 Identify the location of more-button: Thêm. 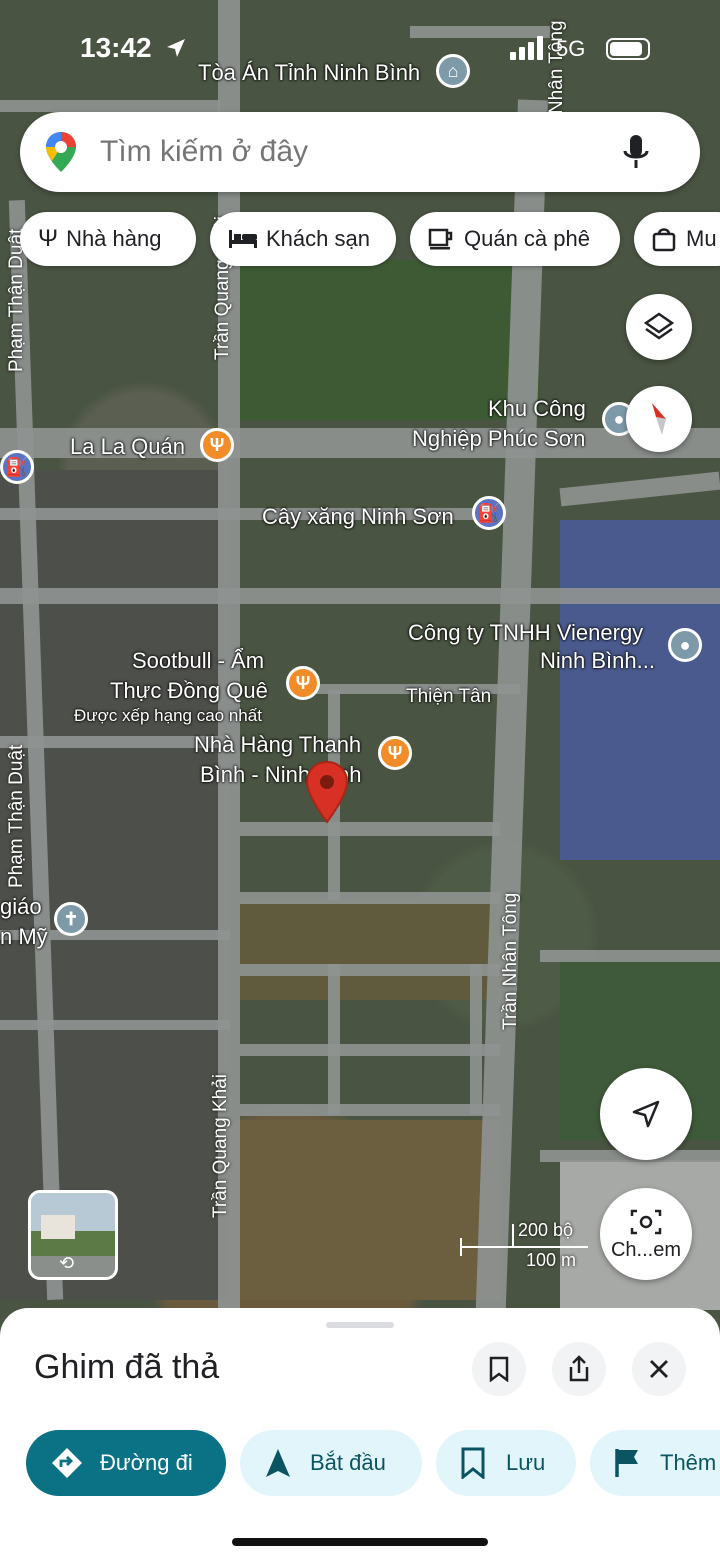
(655, 1463).